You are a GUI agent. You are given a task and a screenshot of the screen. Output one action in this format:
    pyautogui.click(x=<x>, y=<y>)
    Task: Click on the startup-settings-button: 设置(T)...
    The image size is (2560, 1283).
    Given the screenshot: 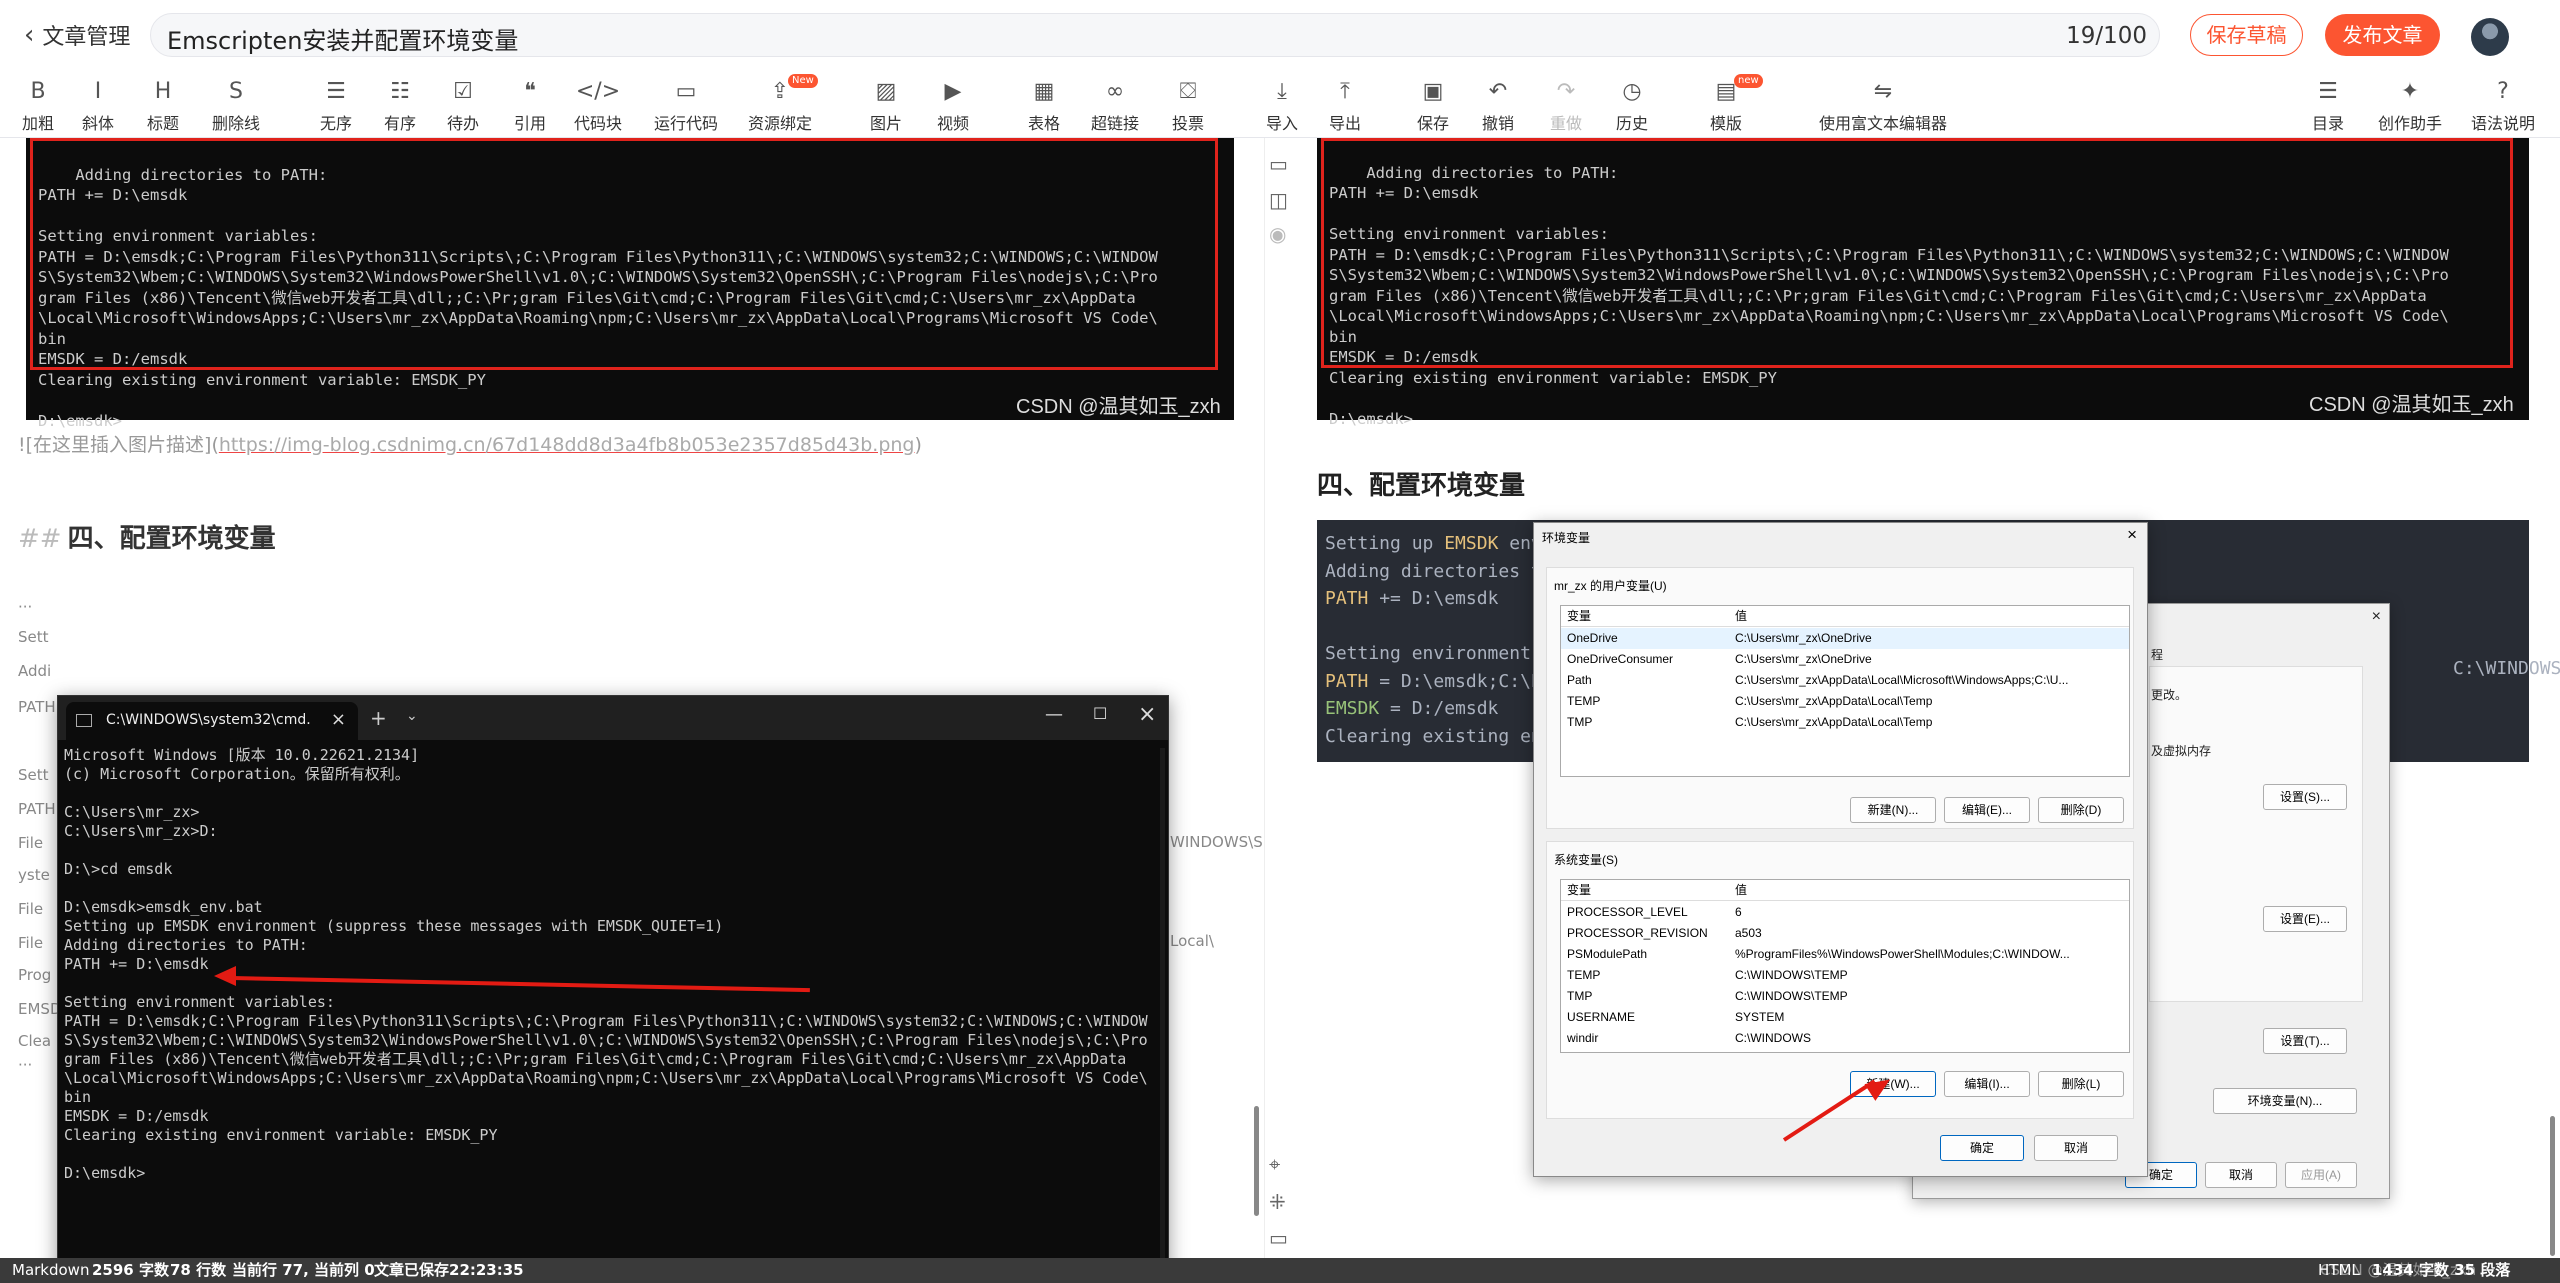 What is the action you would take?
    pyautogui.click(x=2305, y=1041)
    